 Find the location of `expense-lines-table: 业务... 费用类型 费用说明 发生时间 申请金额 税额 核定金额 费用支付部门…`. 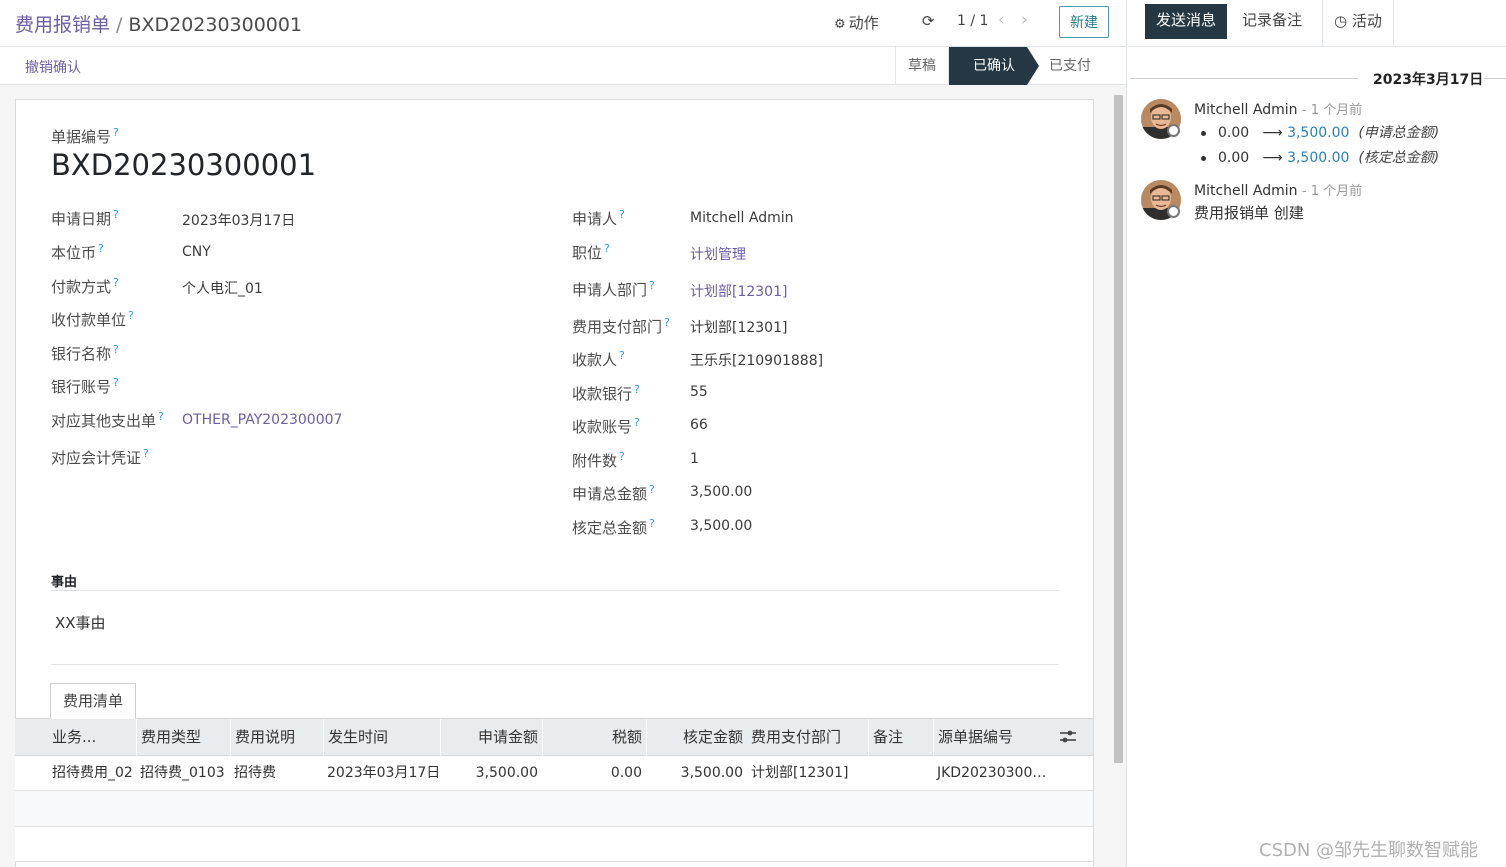

expense-lines-table: 业务... 费用类型 费用说明 发生时间 申请金额 税额 核定金额 费用支付部门… is located at coordinates (554, 790).